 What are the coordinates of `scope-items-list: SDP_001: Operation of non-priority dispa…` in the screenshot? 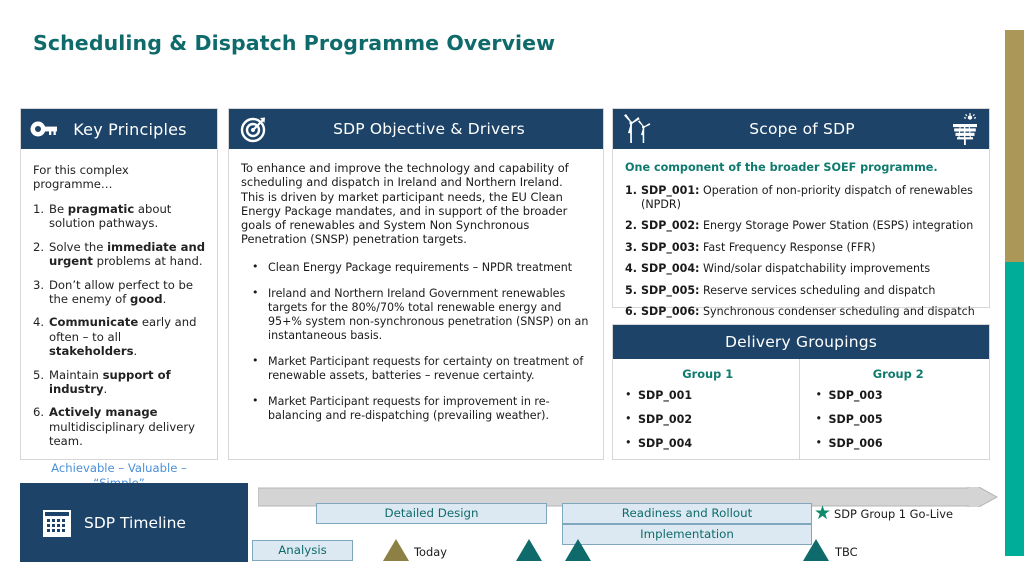 It's located at (802, 251).